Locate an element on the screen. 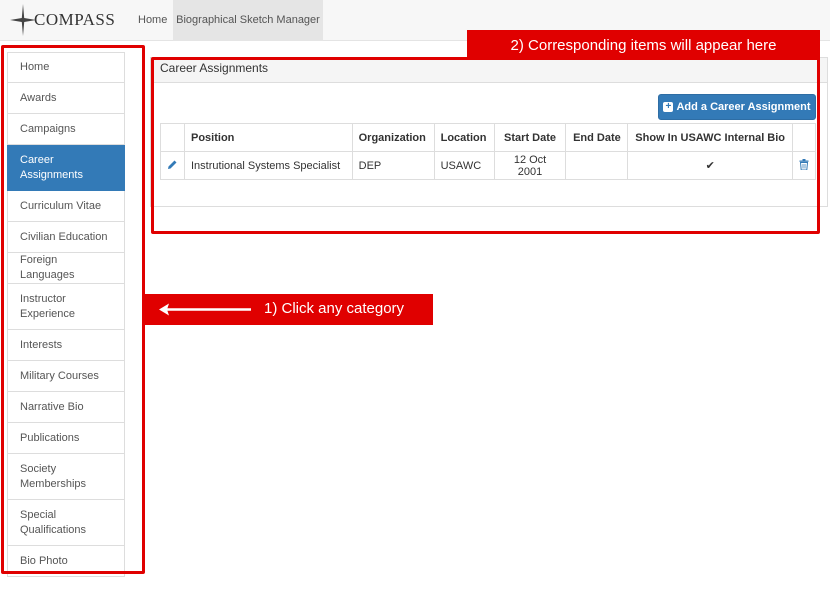  nav-bio-sketch-manager: Biographical Sketch Manager is located at coordinates (248, 20).